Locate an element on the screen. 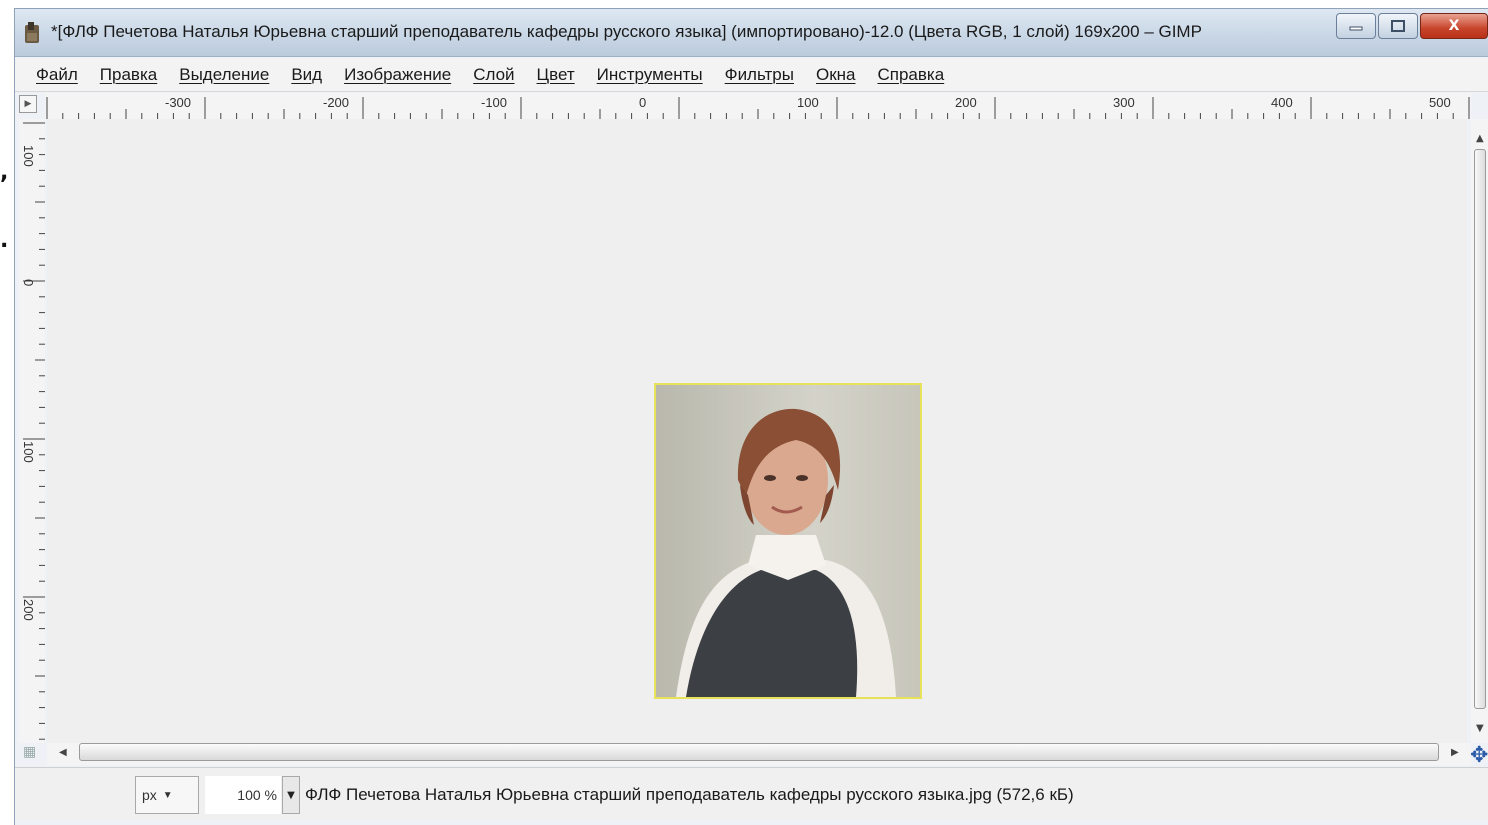 Image resolution: width=1488 pixels, height=825 pixels. restore-icon is located at coordinates (1398, 26).